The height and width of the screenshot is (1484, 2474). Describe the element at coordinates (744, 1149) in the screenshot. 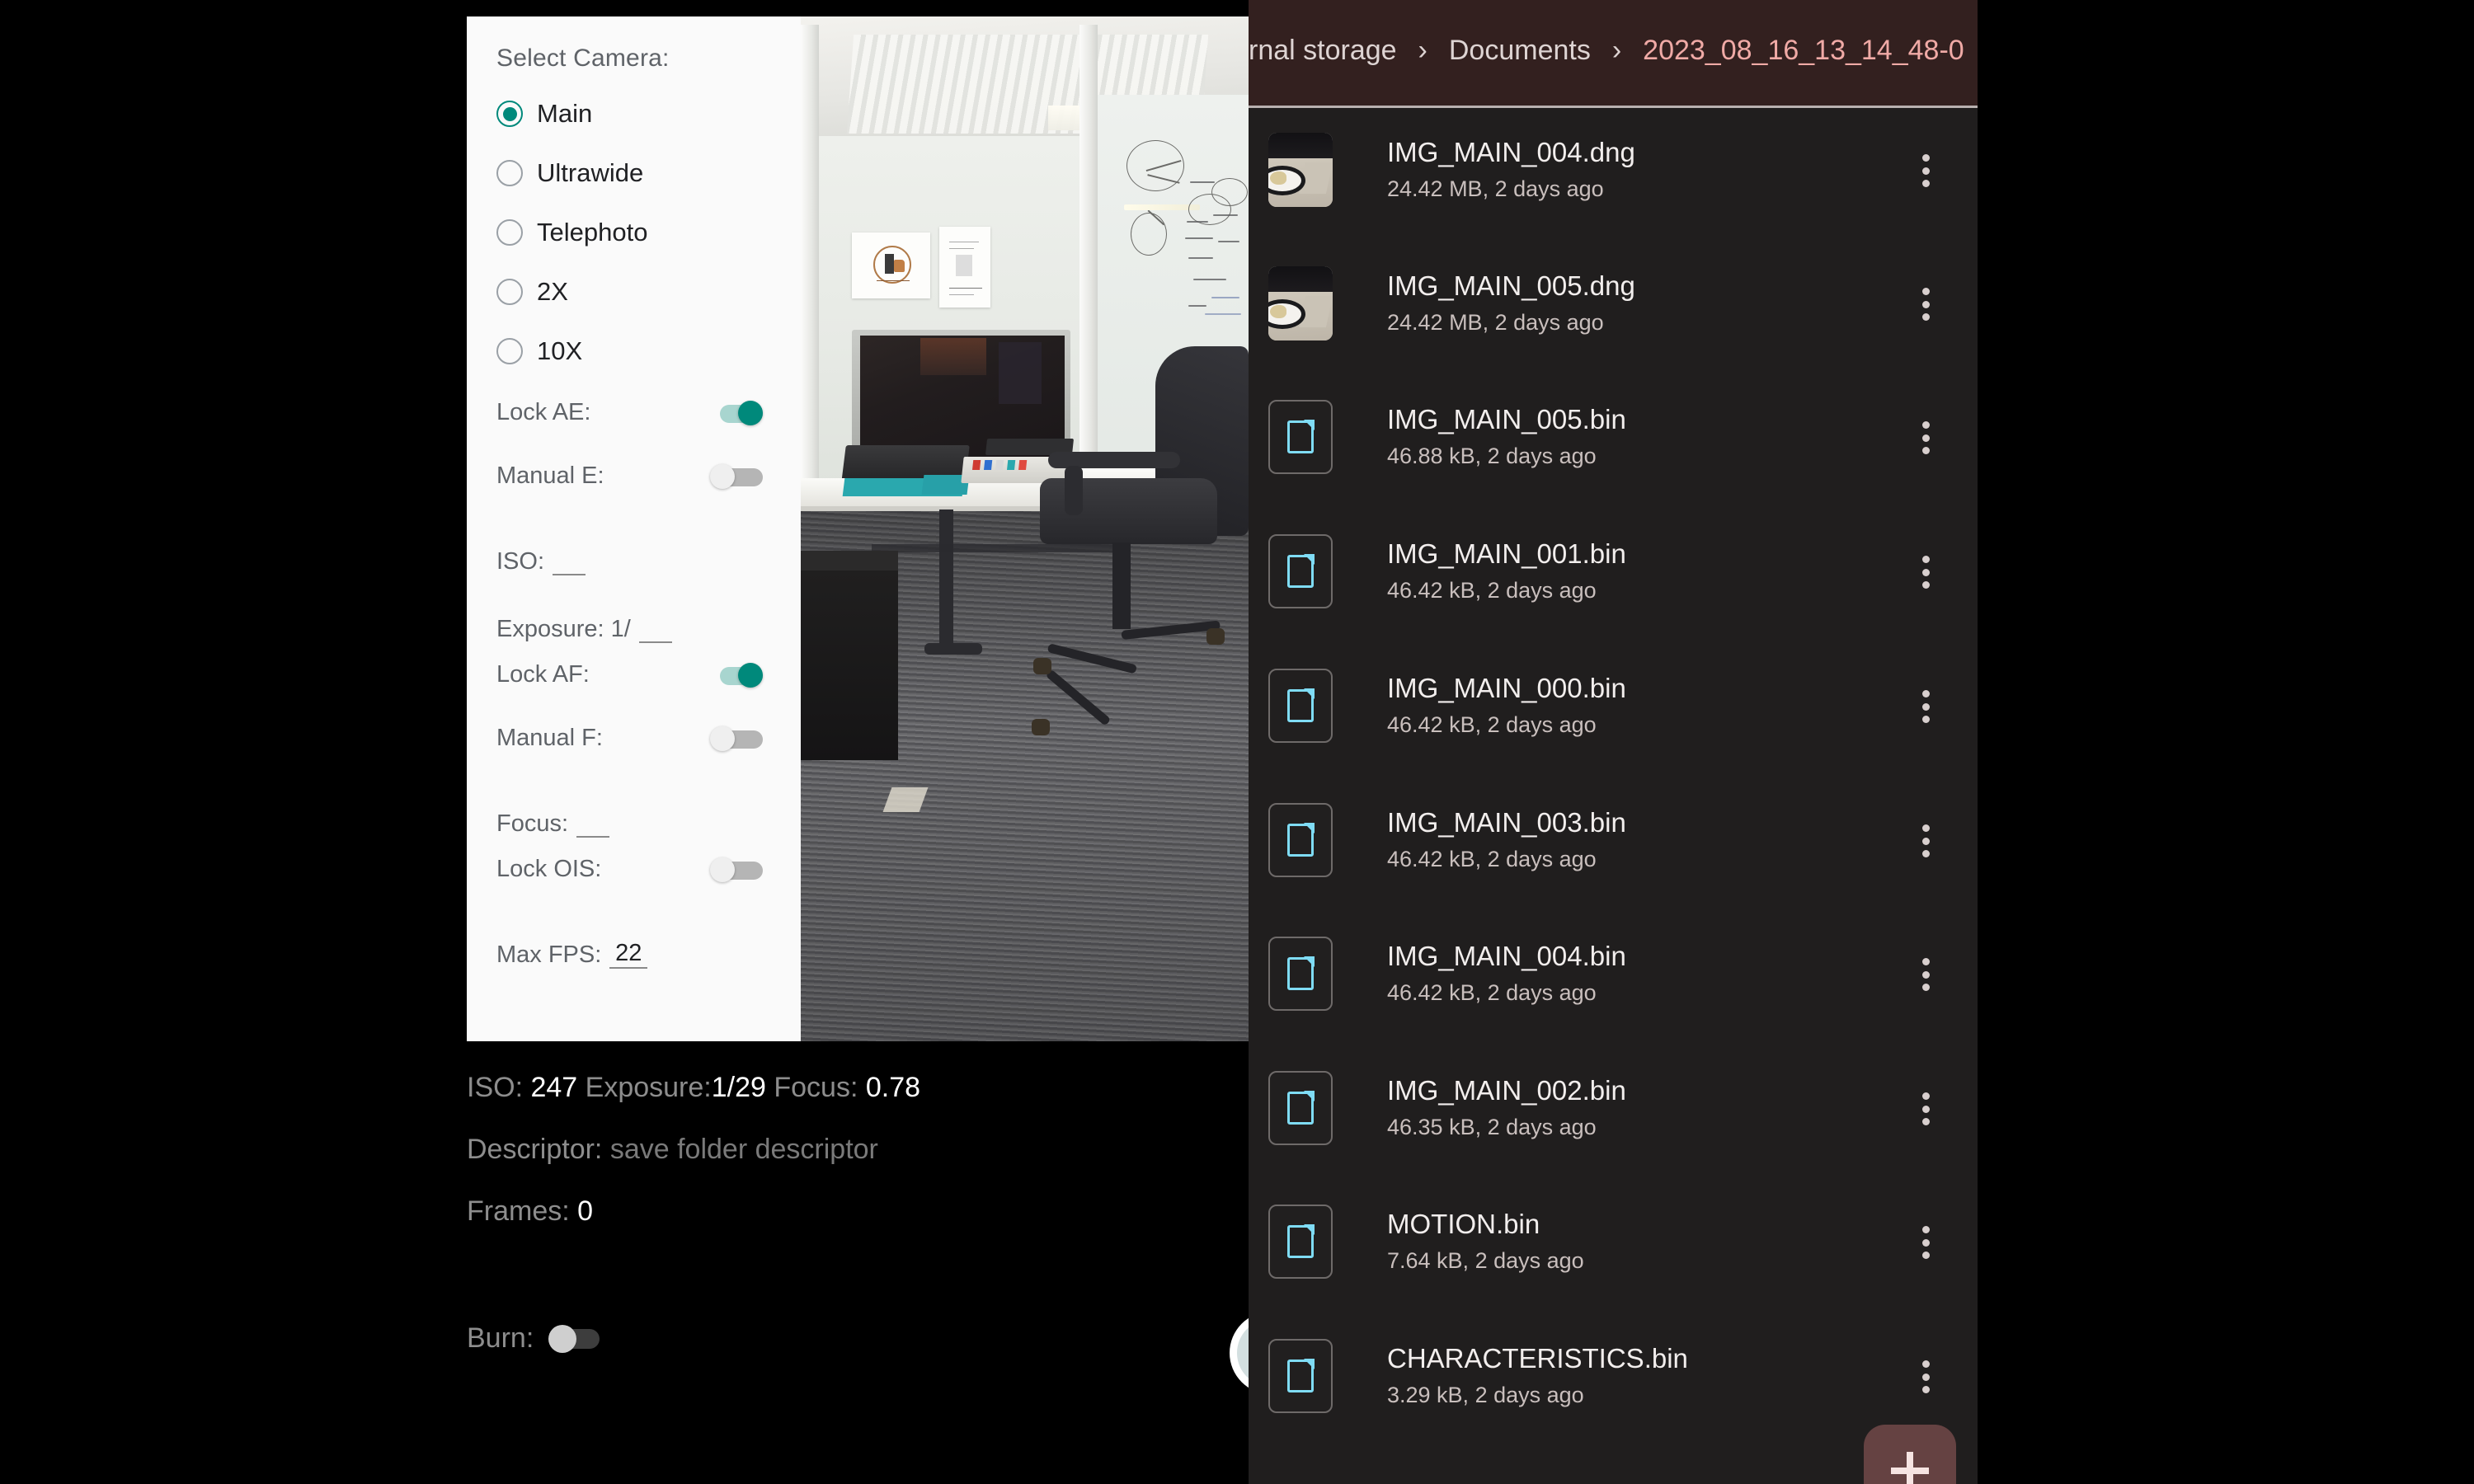

I see `descriptor-input: save folder descriptor` at that location.